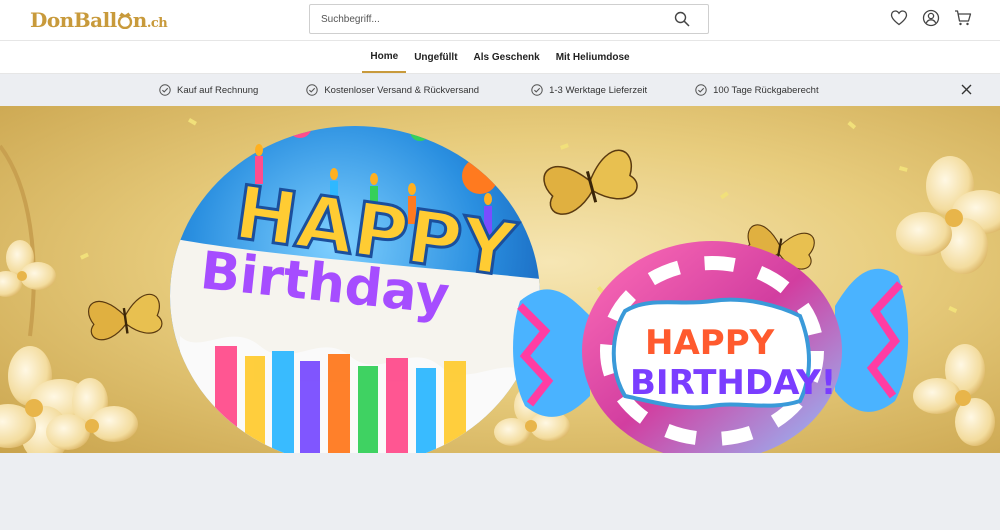 This screenshot has width=1000, height=530. Describe the element at coordinates (435, 57) in the screenshot. I see `nav-item-ungefuellt: Ungefüllt` at that location.